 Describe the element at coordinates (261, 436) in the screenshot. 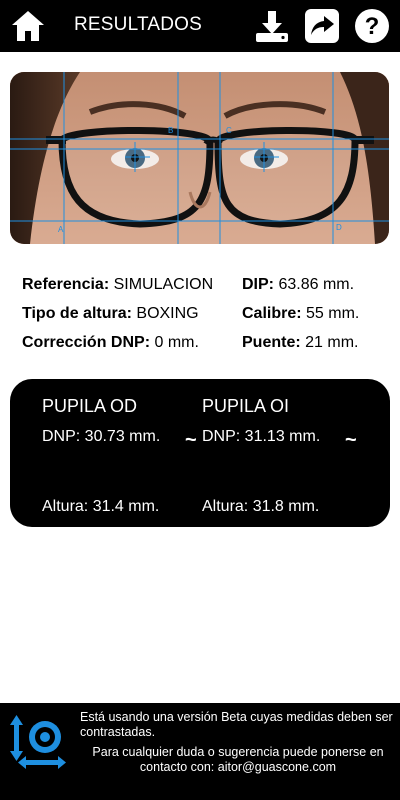

I see `dnp-oi-value: DNP: 31.13 mm.` at that location.